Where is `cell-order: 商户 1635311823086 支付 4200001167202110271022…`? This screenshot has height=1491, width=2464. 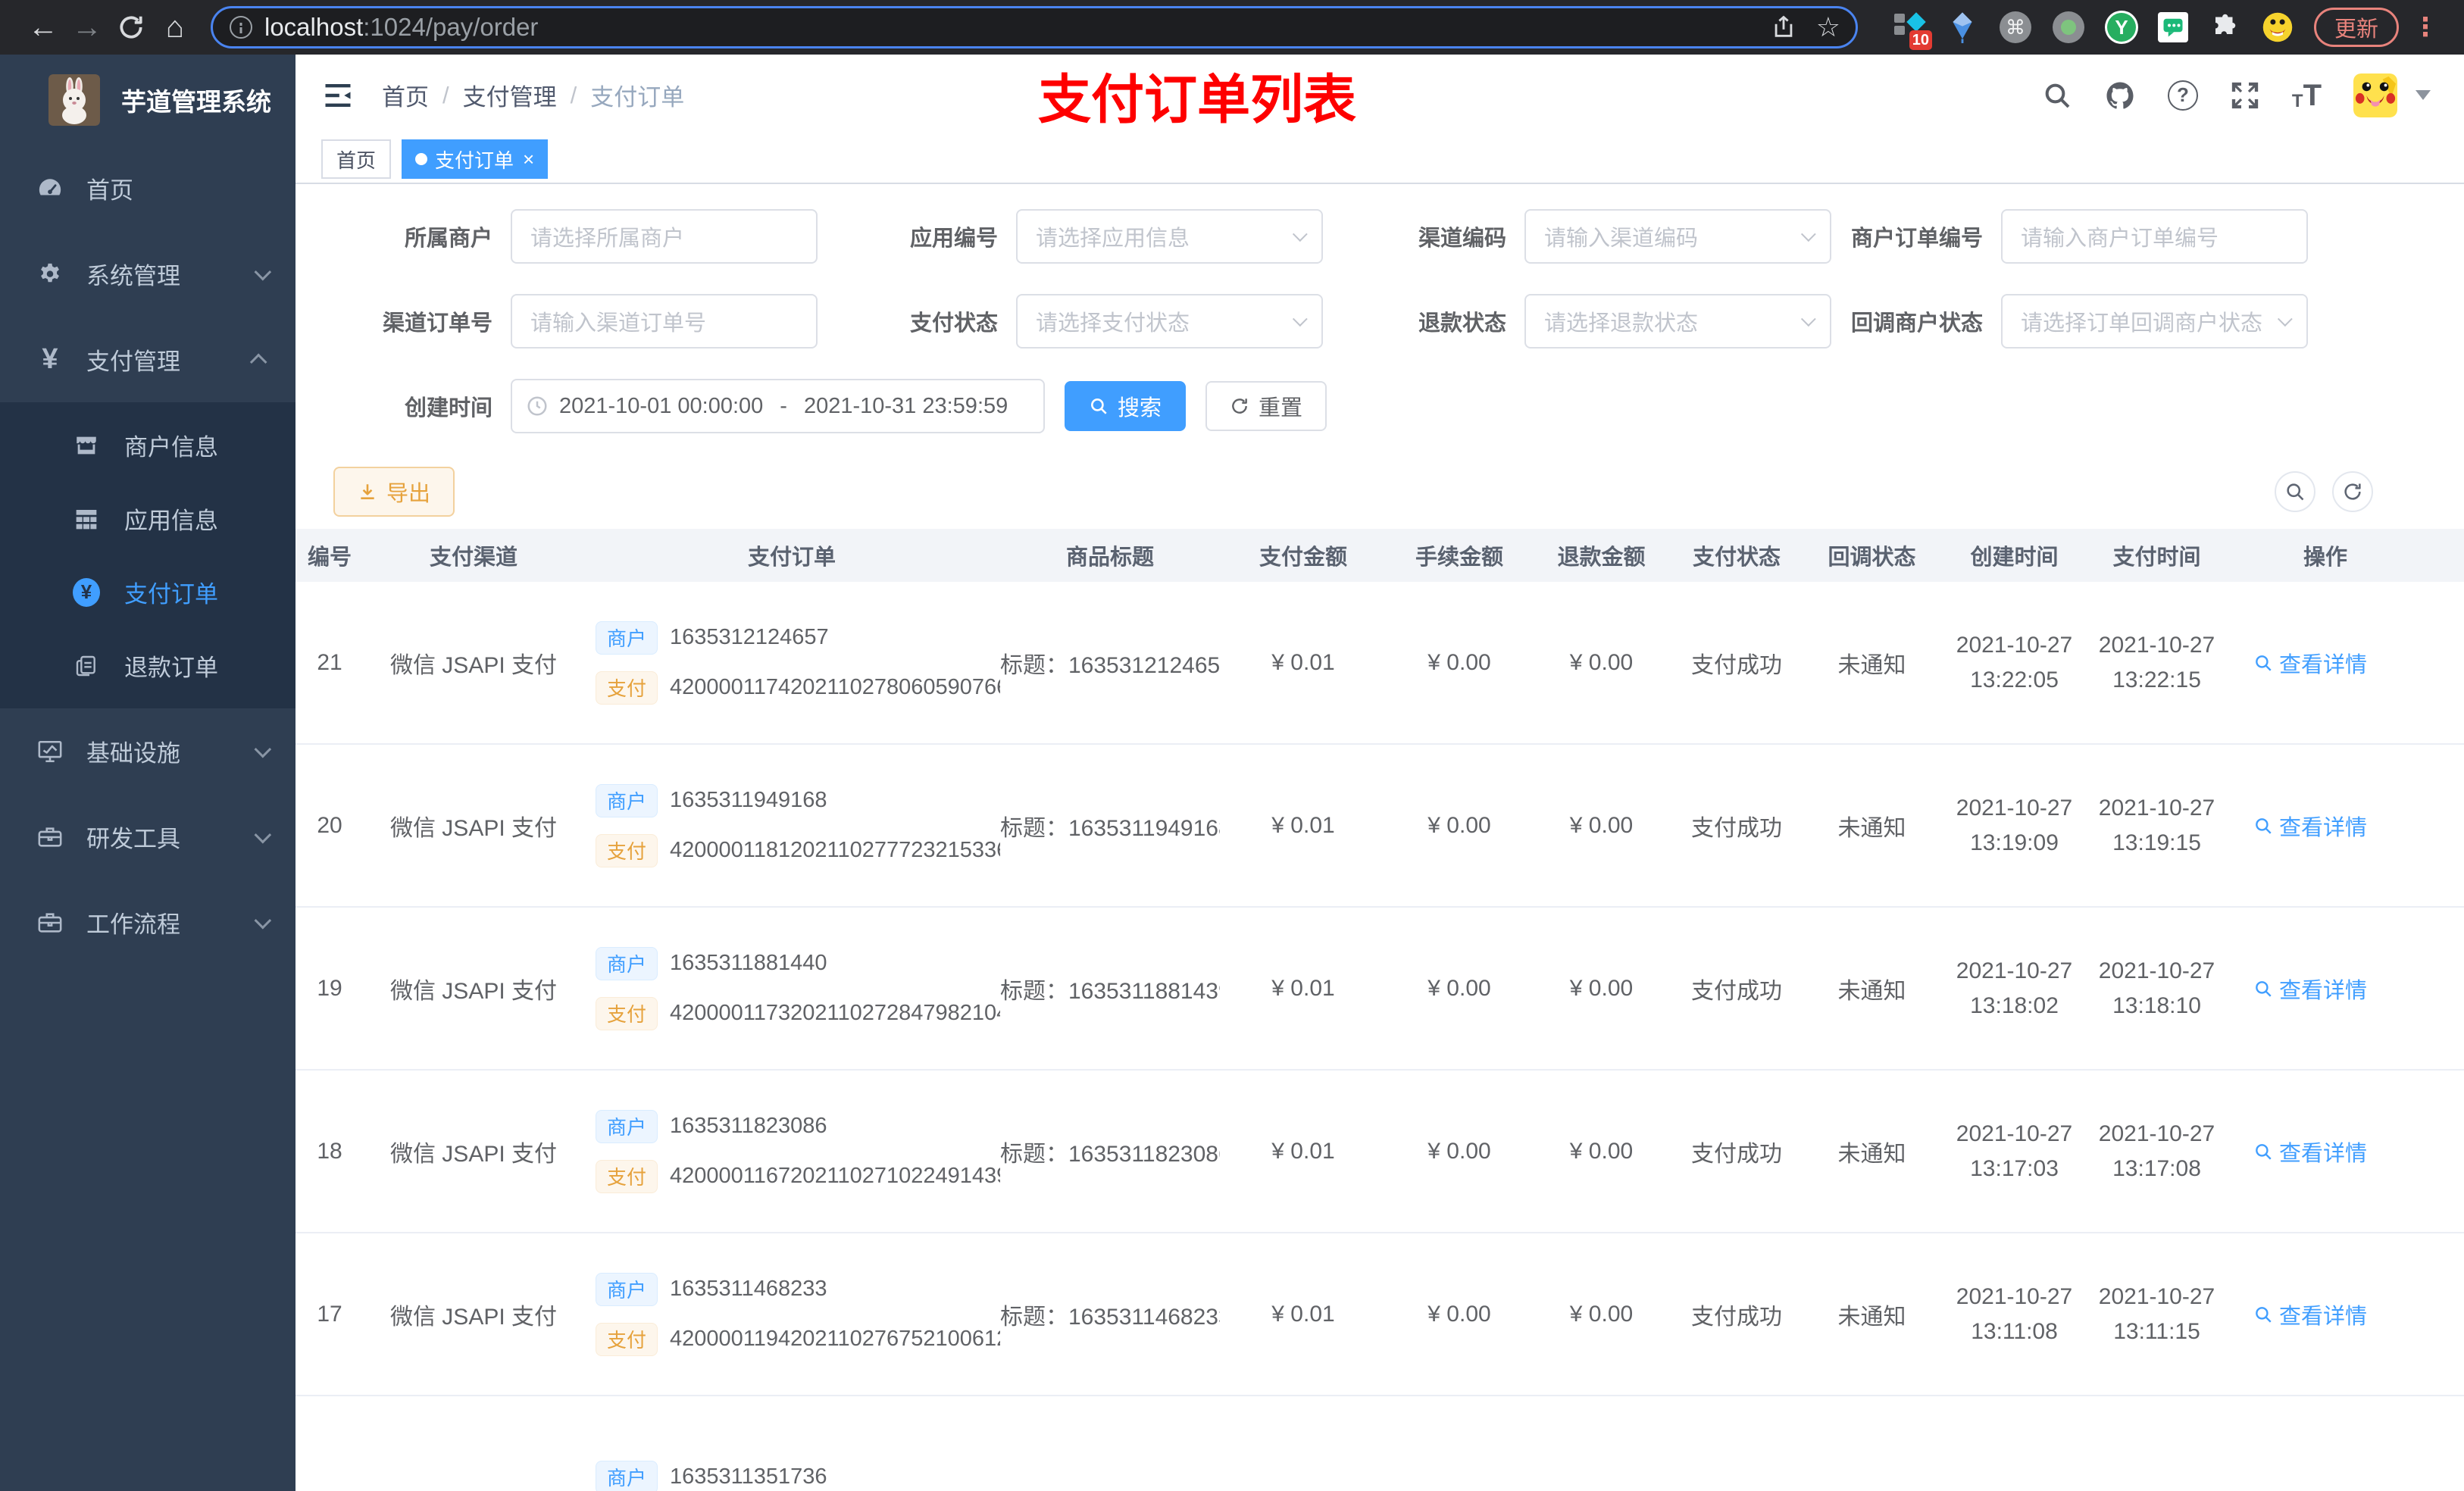 cell-order: 商户 1635311823086 支付 4200001167202110271022… is located at coordinates (791, 1151).